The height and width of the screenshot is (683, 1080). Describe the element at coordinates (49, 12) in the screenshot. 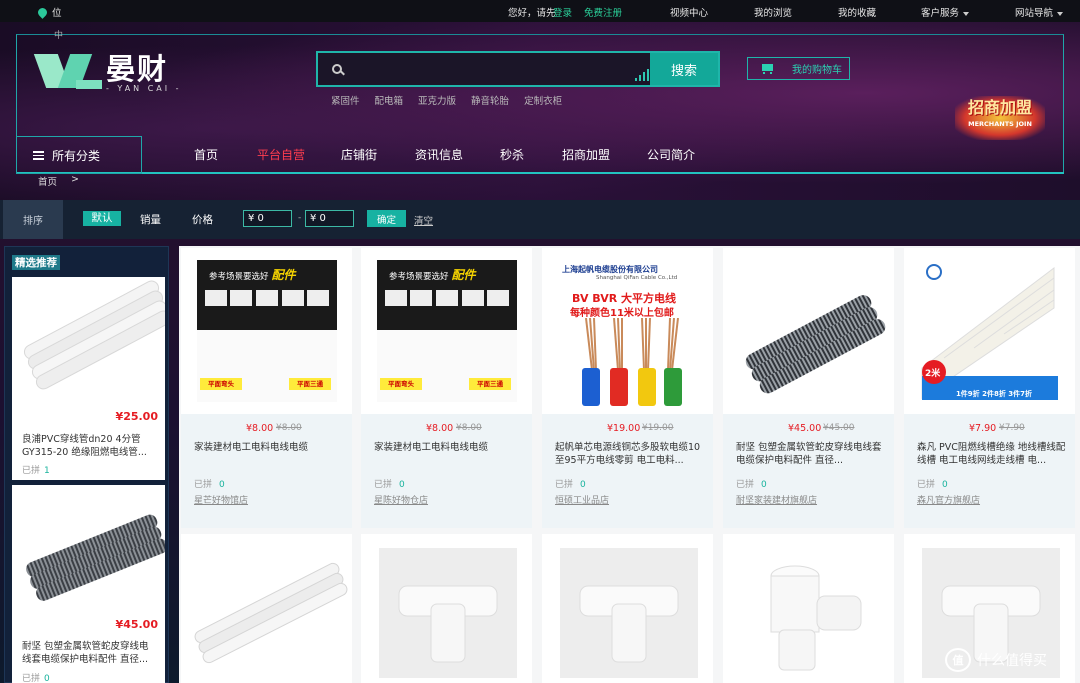

I see `location: 位` at that location.